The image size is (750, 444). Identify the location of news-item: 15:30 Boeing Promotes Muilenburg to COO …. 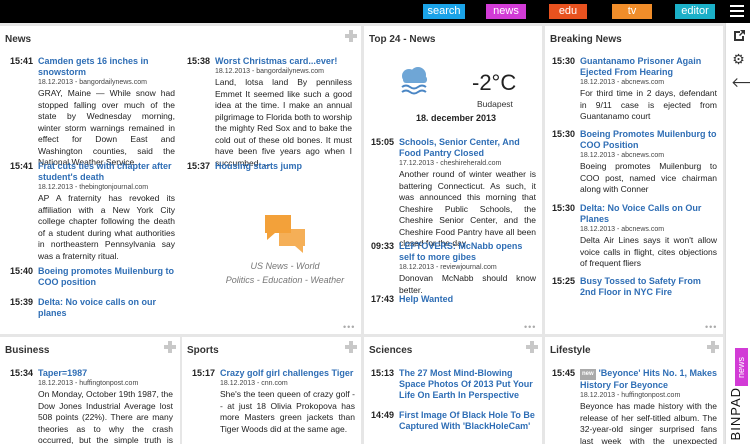
(634, 161).